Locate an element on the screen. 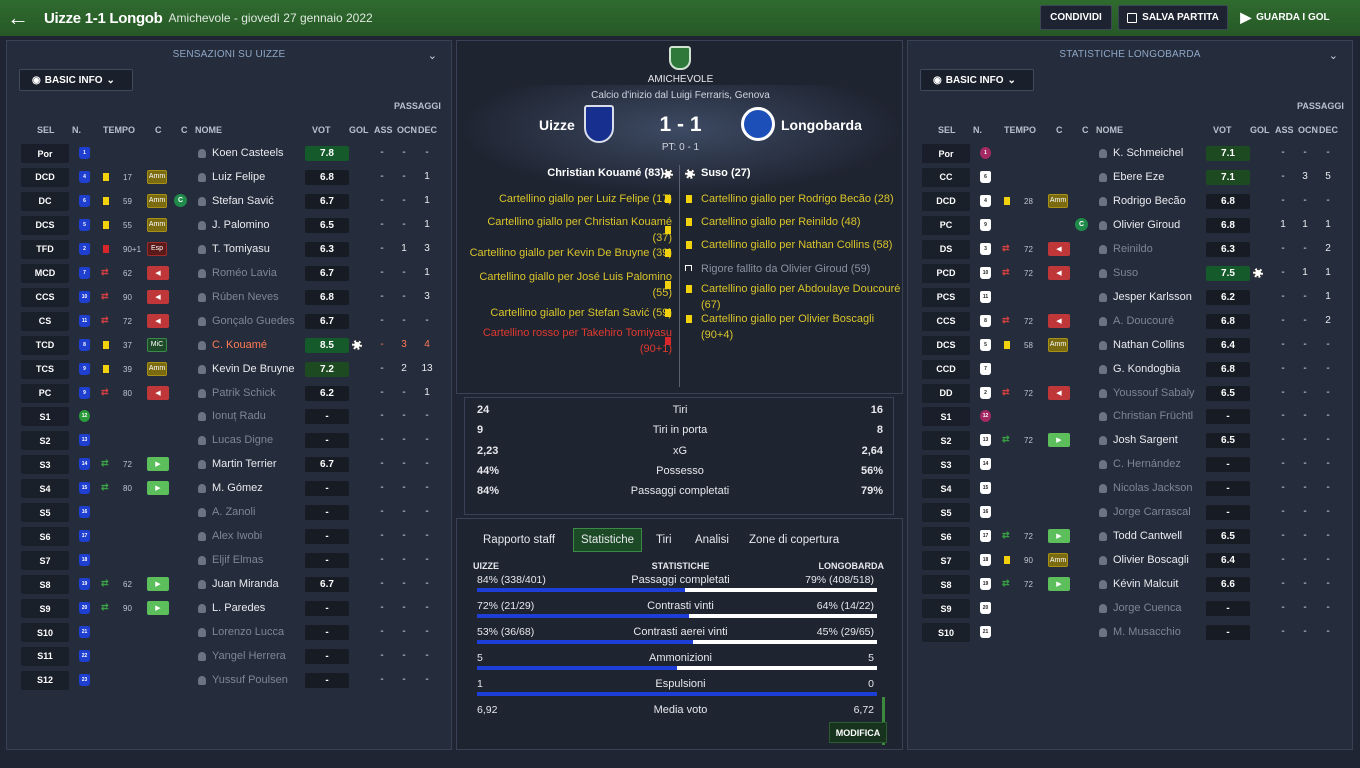 The height and width of the screenshot is (768, 1360). player-name: Olivier Giroud is located at coordinates (1146, 225).